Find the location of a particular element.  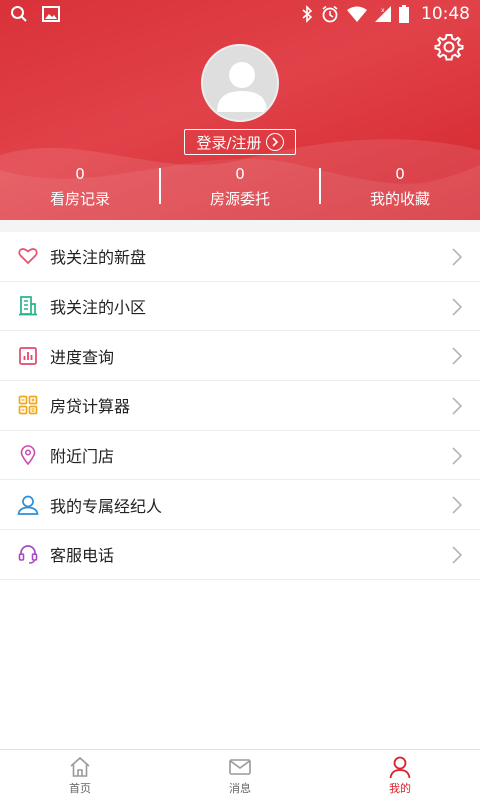

menu-item-followed-communities: 我关注的小区 is located at coordinates (240, 307).